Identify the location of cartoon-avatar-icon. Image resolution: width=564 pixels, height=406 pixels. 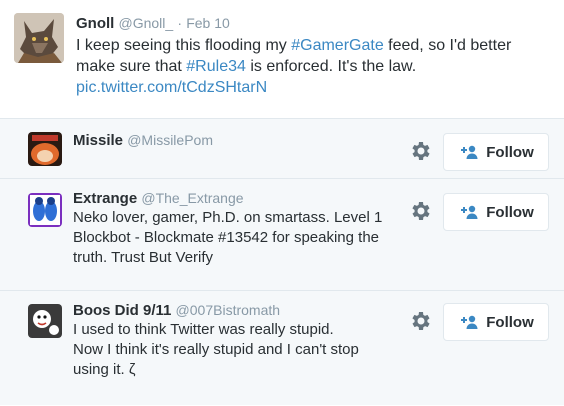
(45, 149).